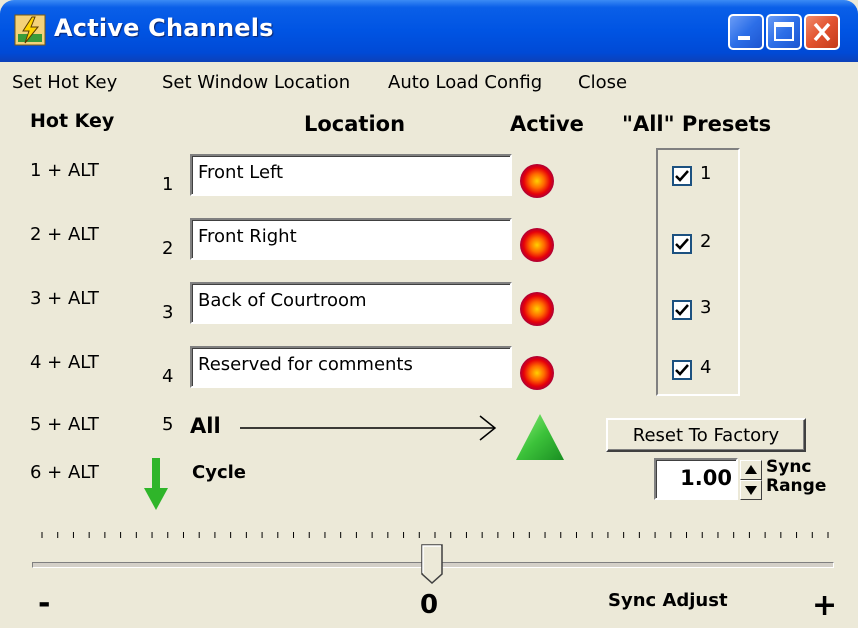 The height and width of the screenshot is (628, 858). Describe the element at coordinates (351, 175) in the screenshot. I see `location-field: Front Left` at that location.